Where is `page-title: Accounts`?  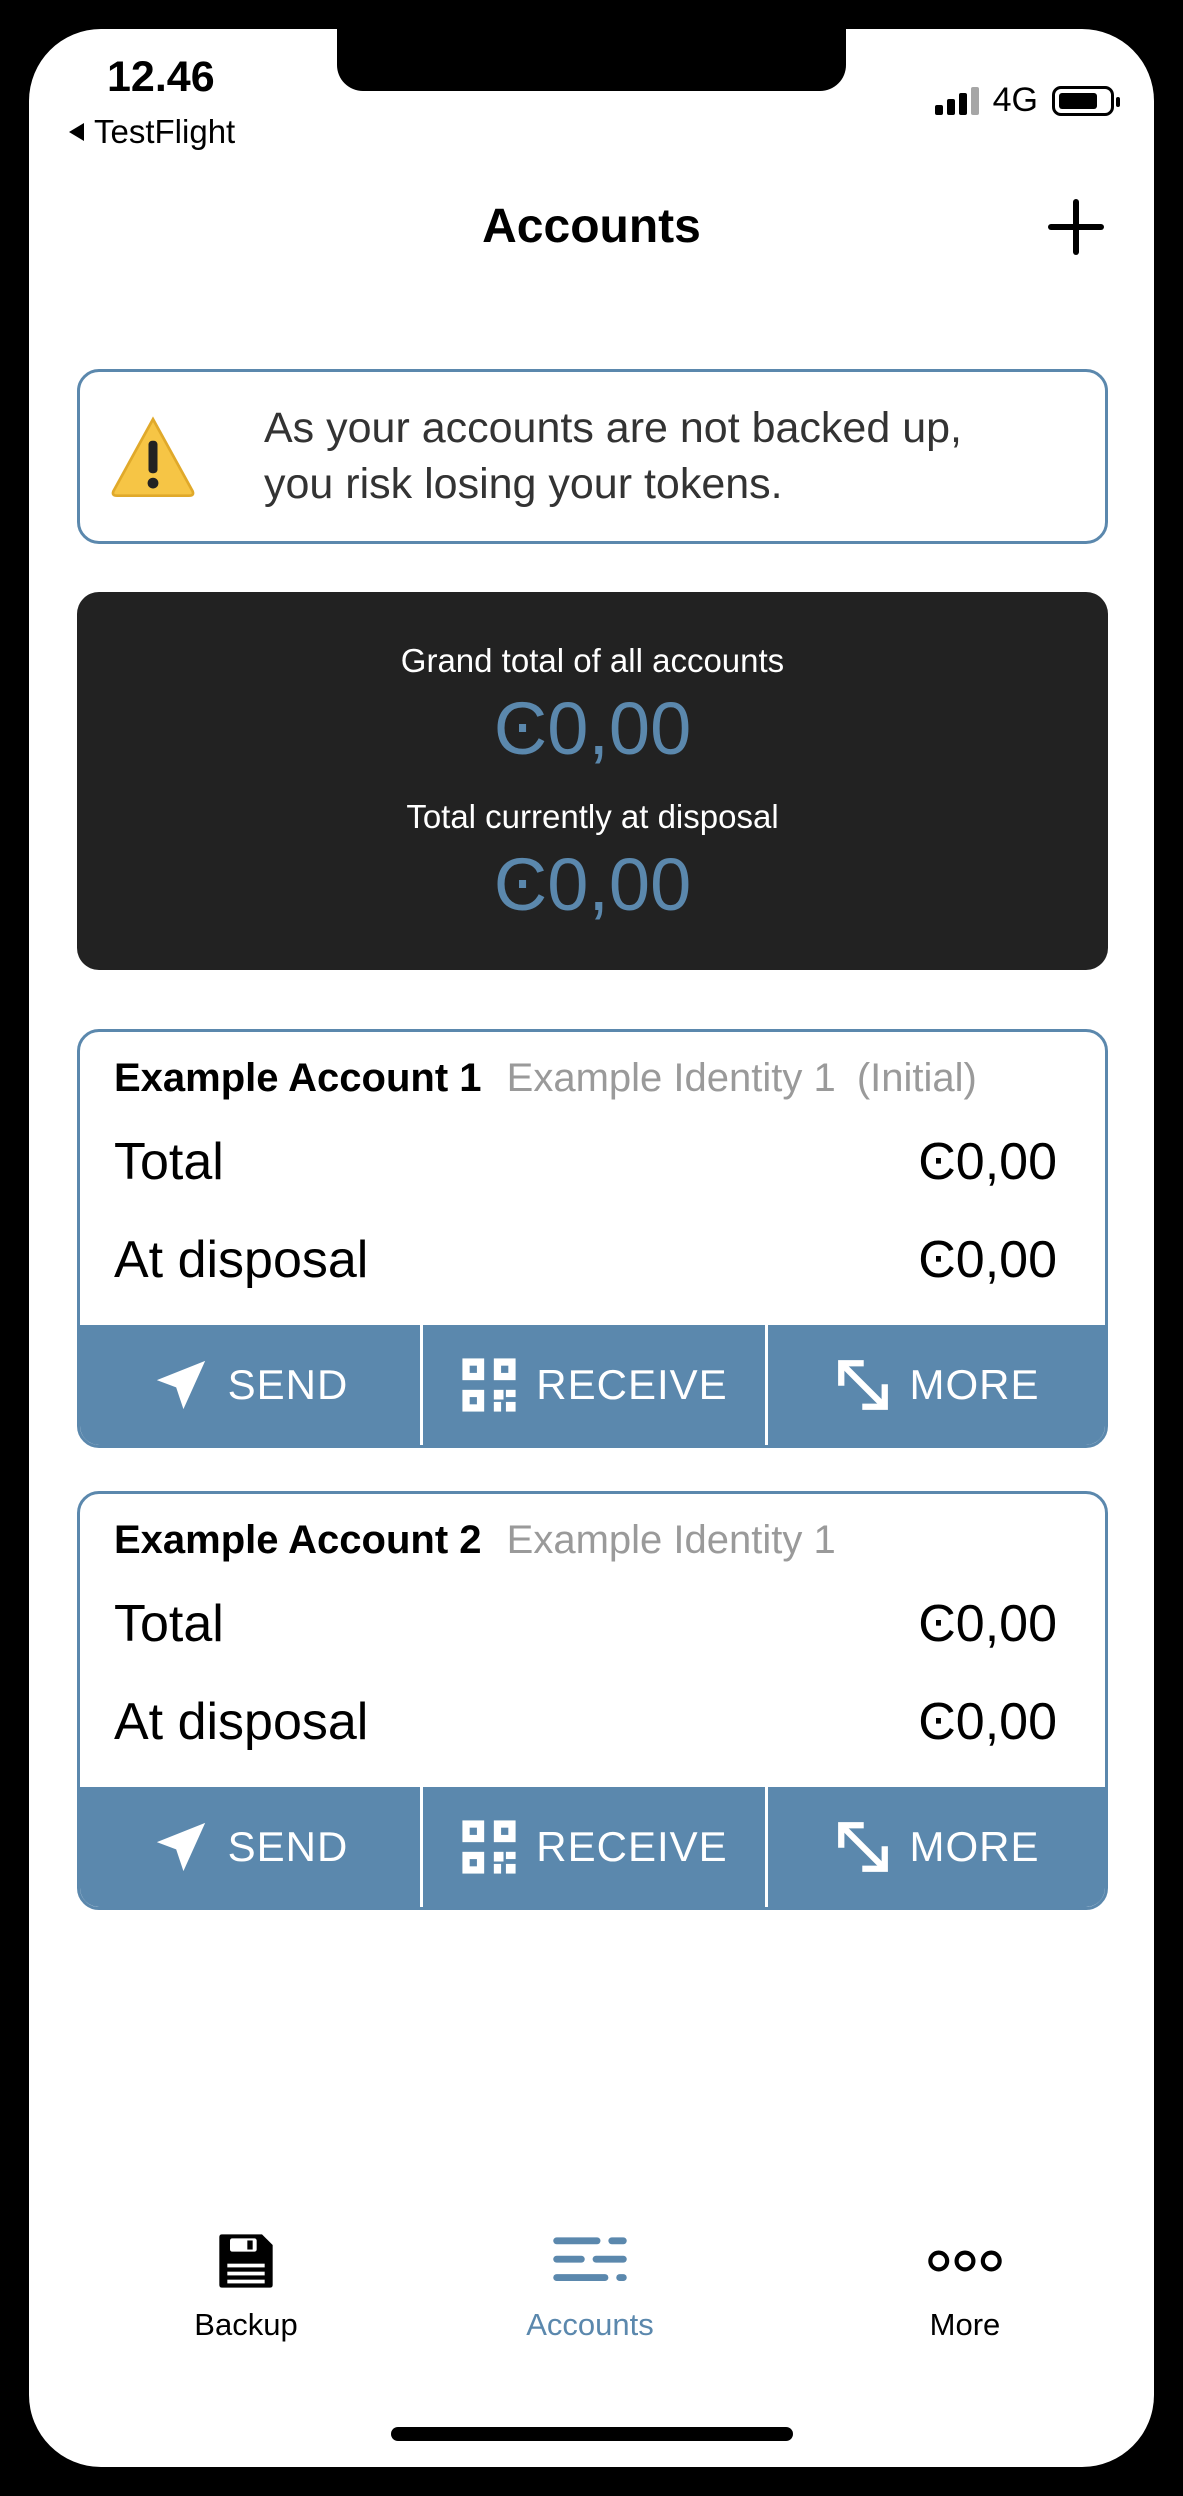
page-title: Accounts is located at coordinates (591, 226).